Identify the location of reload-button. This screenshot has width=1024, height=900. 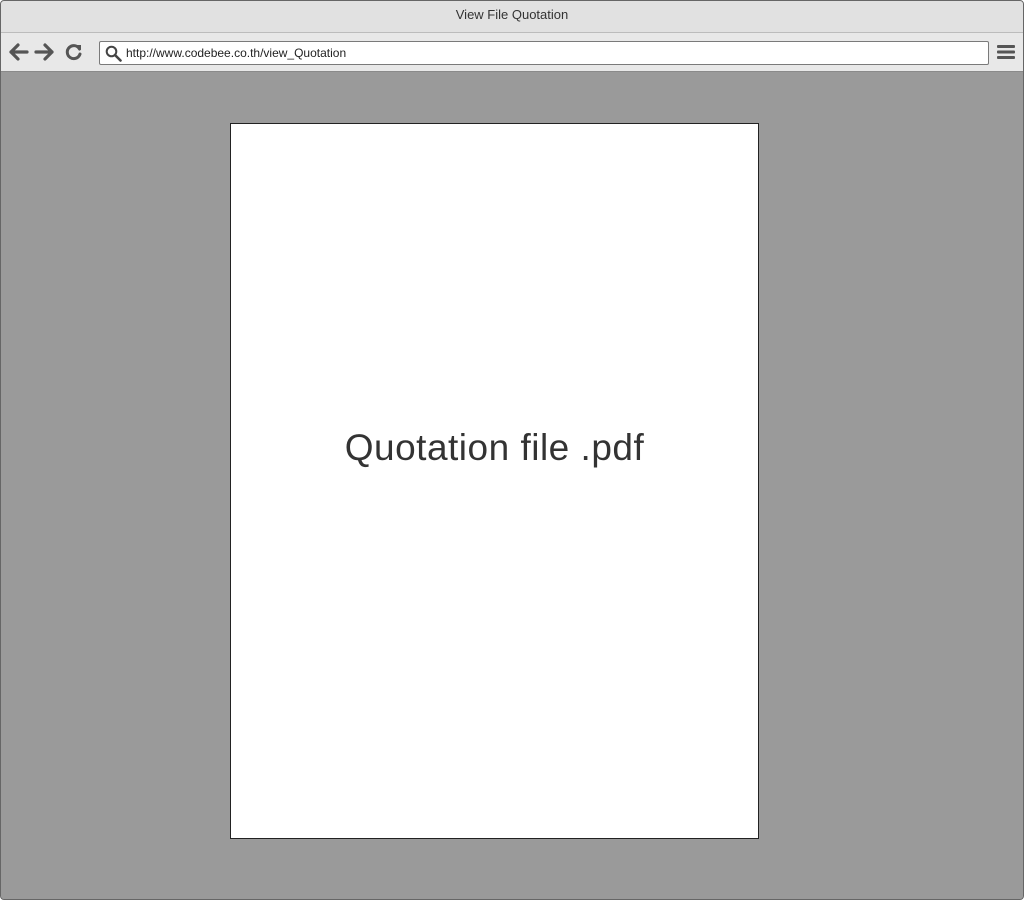
(74, 52).